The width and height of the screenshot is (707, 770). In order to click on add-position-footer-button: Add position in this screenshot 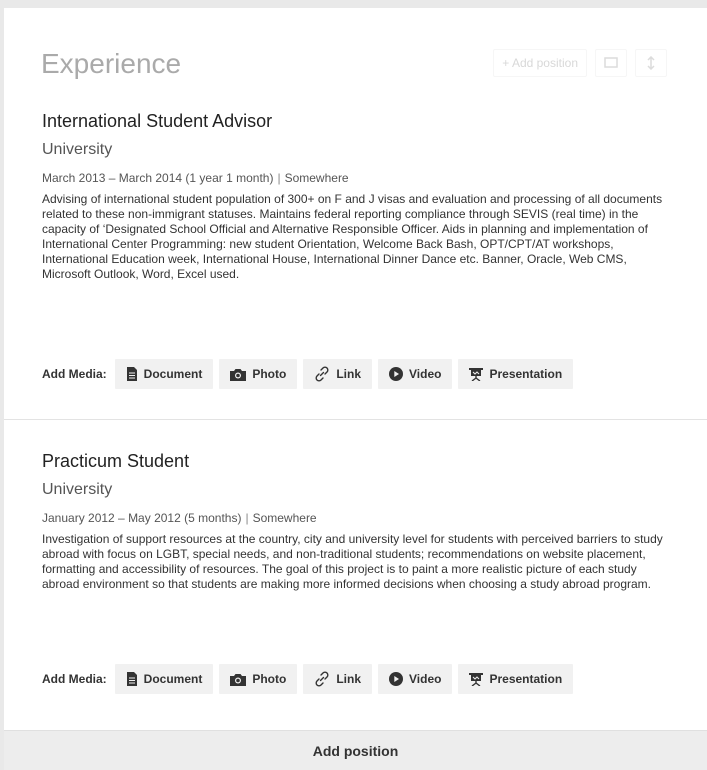, I will do `click(355, 750)`.